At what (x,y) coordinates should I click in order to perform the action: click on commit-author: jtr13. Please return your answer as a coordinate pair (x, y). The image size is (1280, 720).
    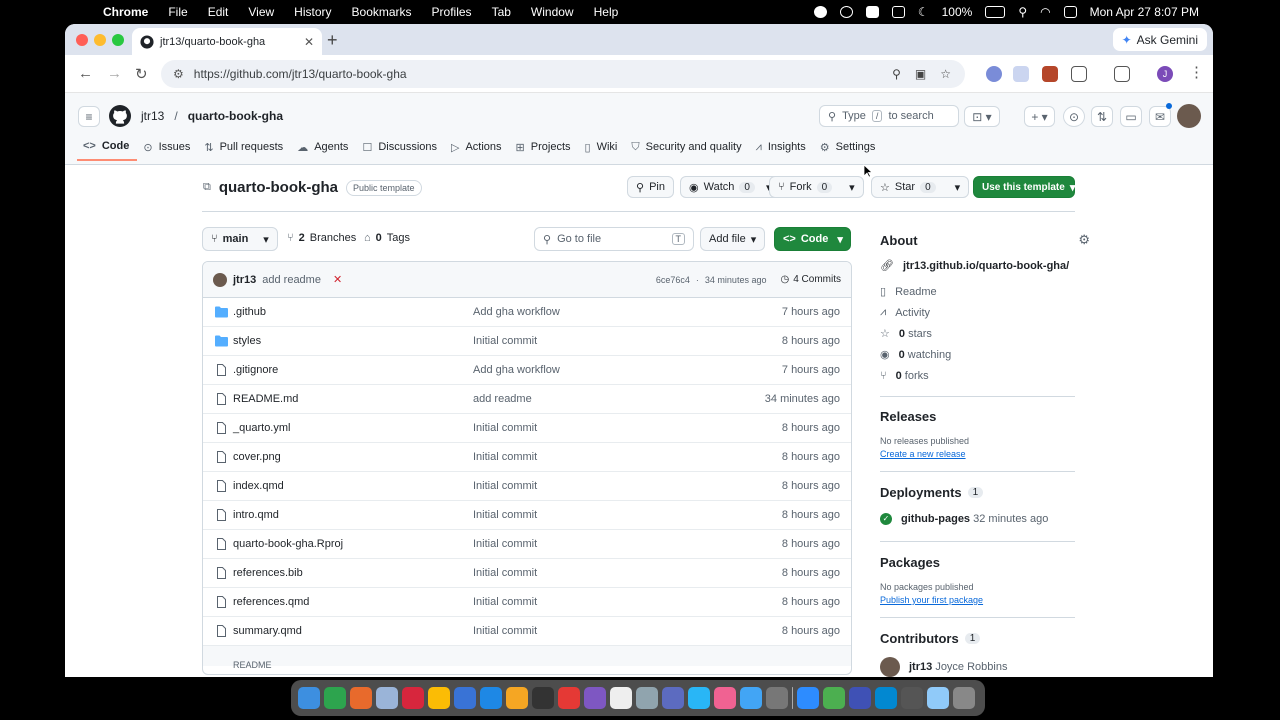
    Looking at the image, I should click on (244, 280).